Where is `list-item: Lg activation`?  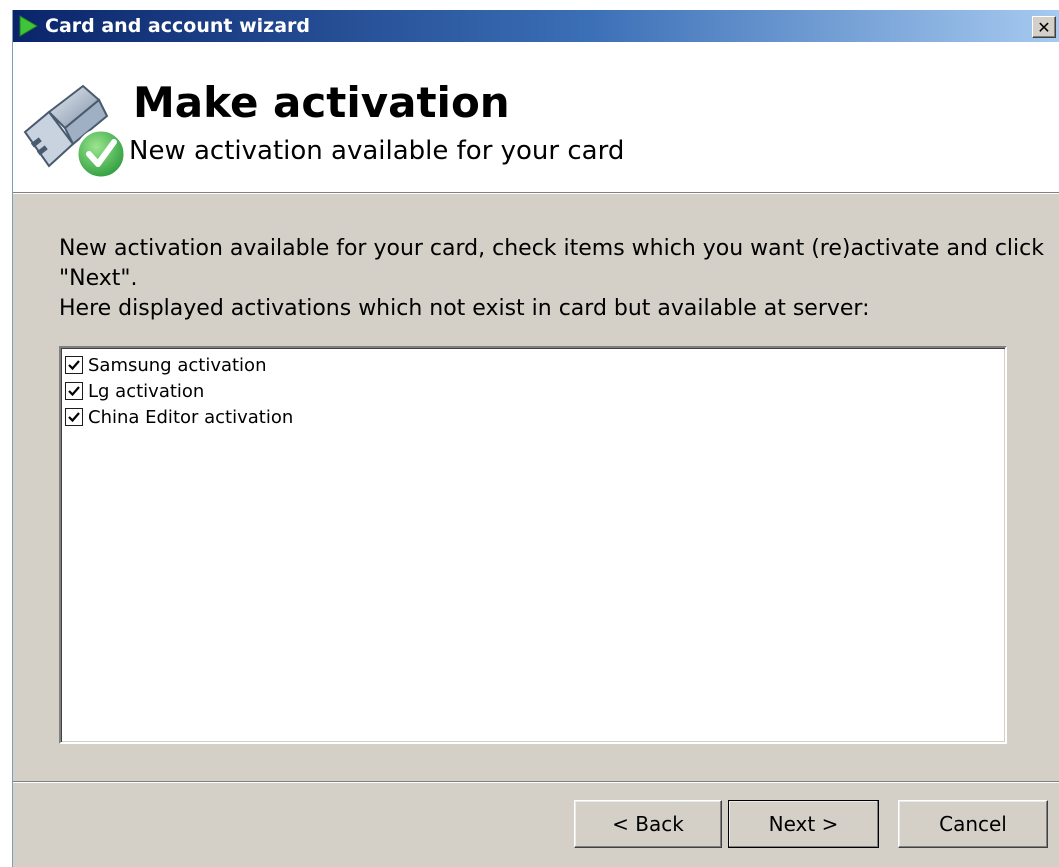 list-item: Lg activation is located at coordinates (533, 391).